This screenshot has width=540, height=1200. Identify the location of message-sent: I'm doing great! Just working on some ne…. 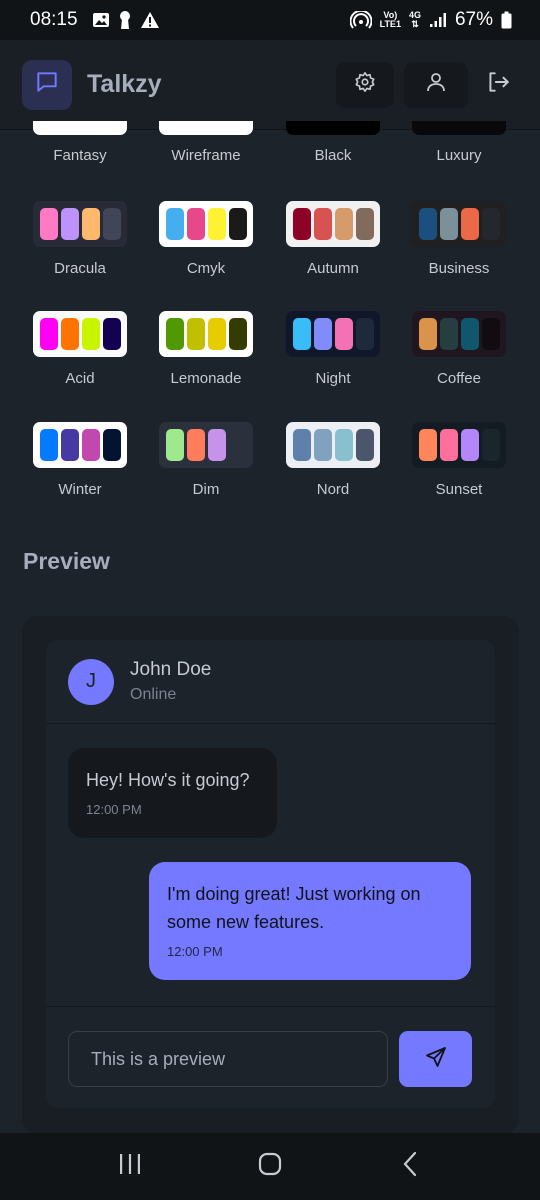
(310, 921).